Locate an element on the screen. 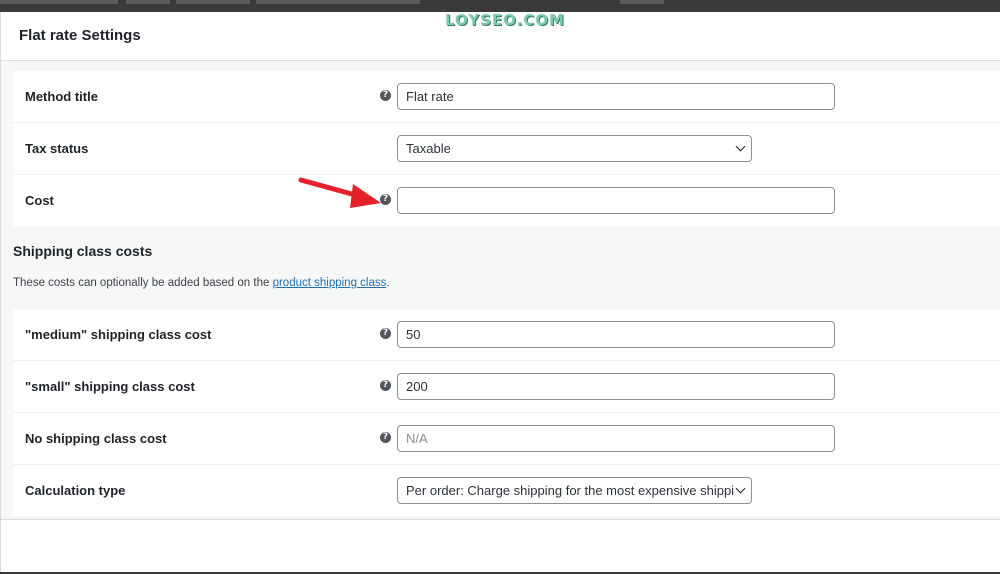  tax-status-value: Taxable is located at coordinates (428, 148).